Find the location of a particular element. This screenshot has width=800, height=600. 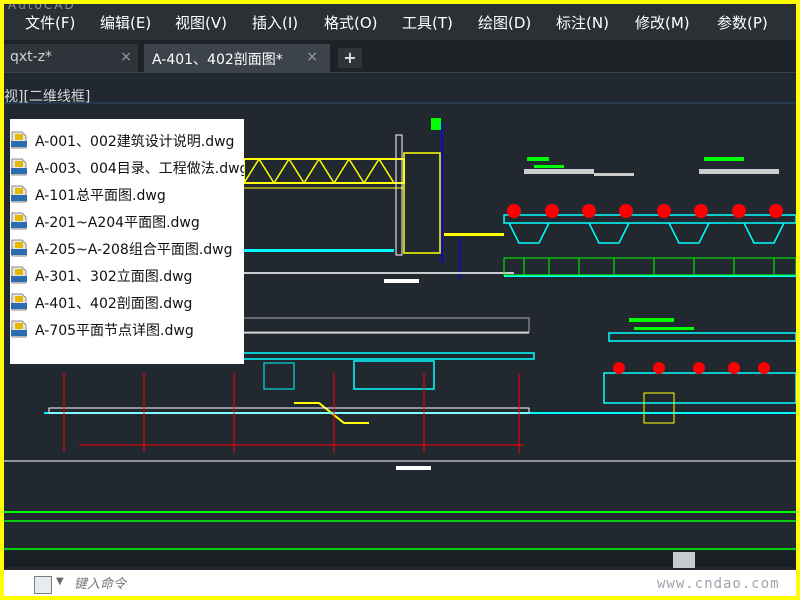

file-item: A-705平面节点详图.dwg is located at coordinates (127, 329).